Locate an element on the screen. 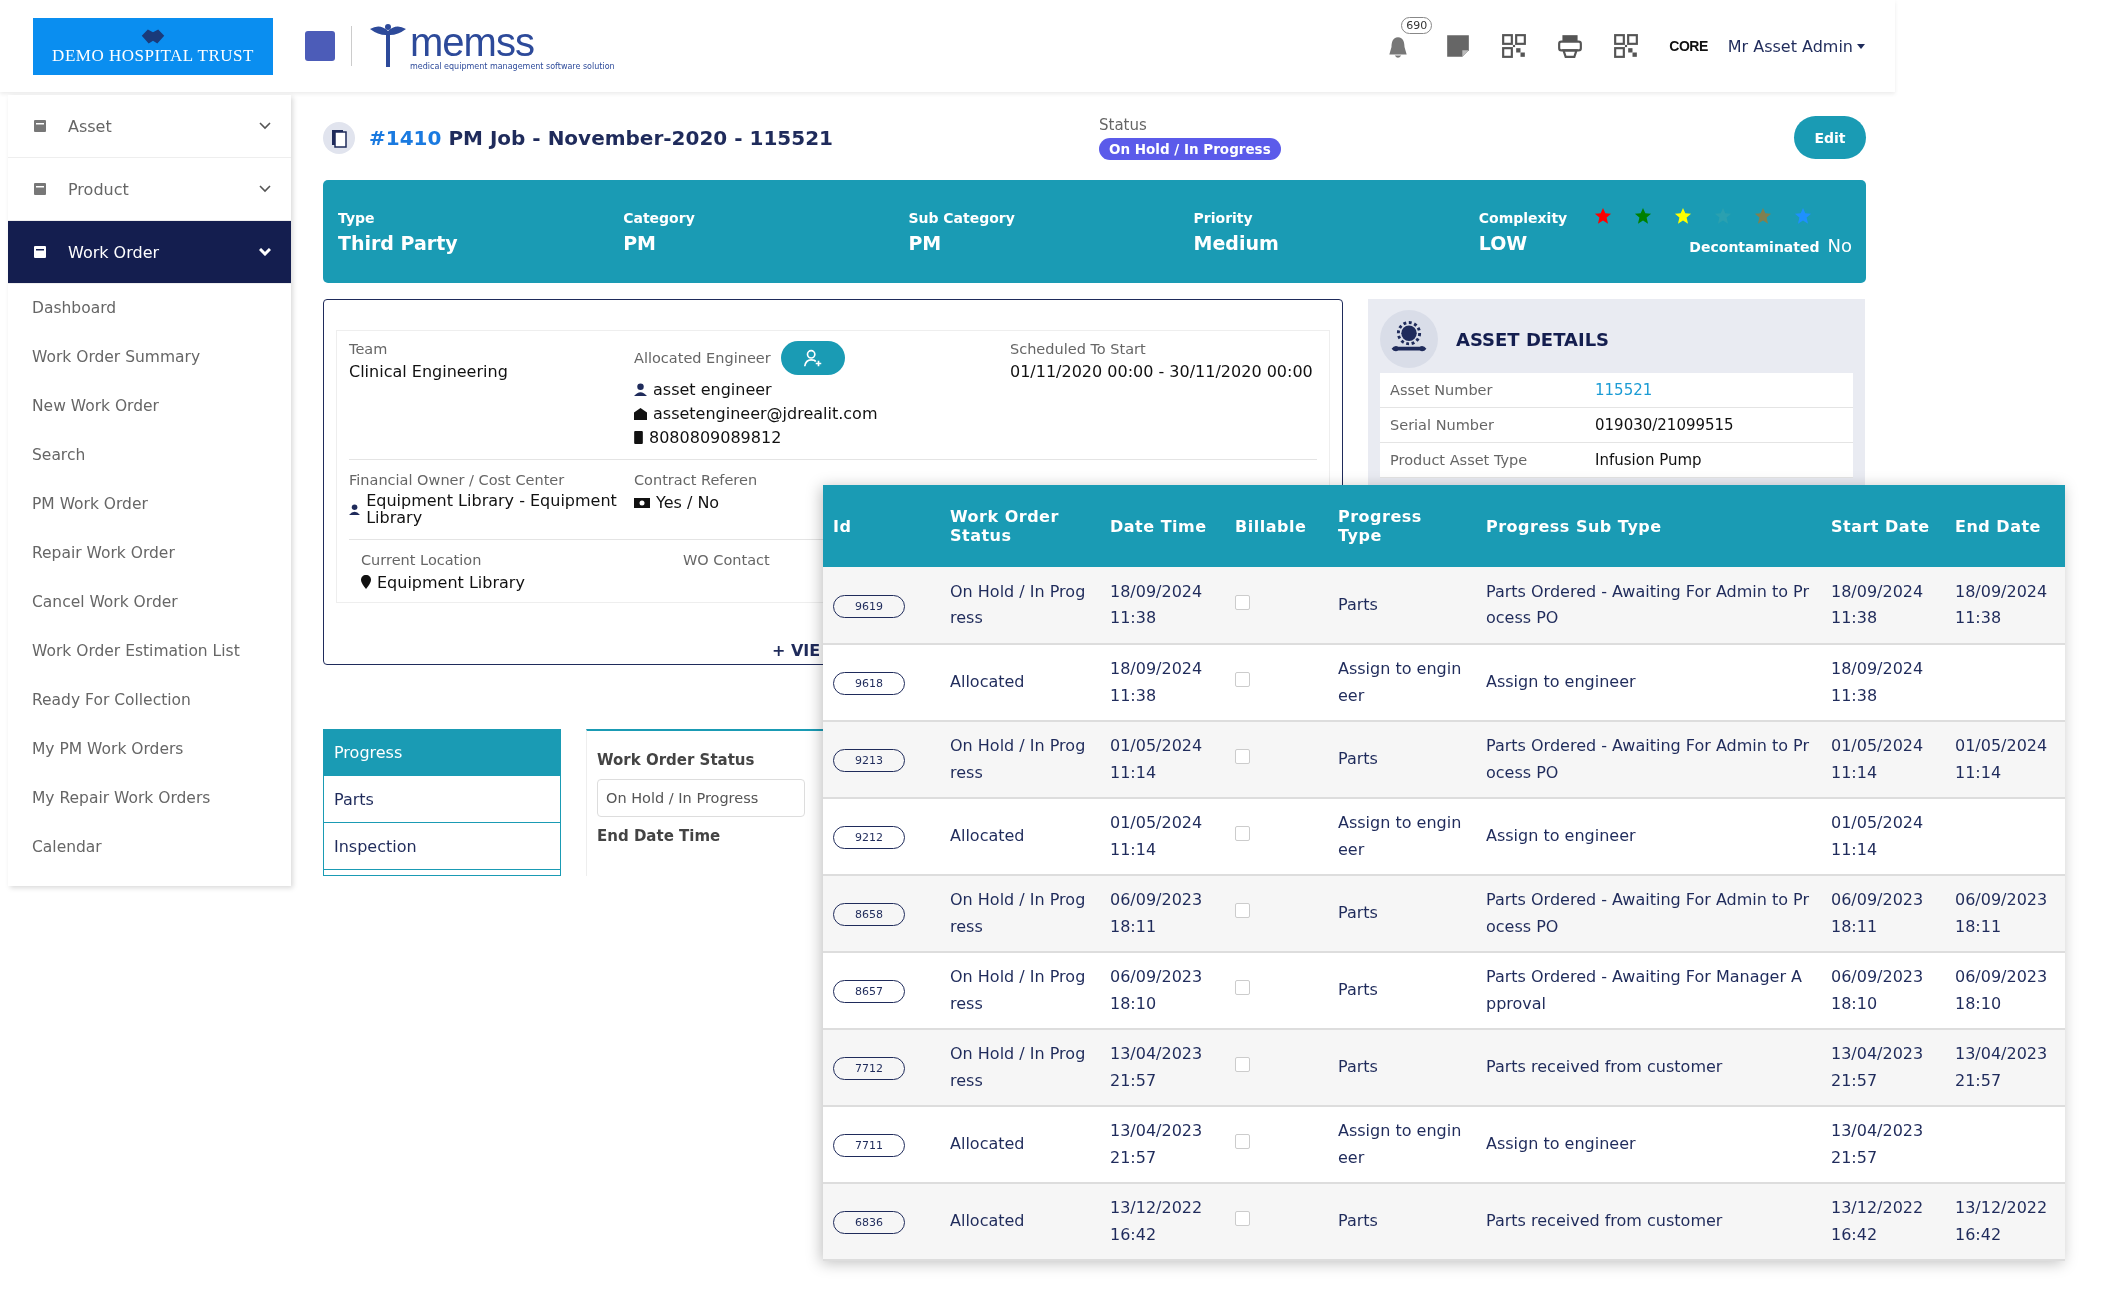  document-icon is located at coordinates (339, 137).